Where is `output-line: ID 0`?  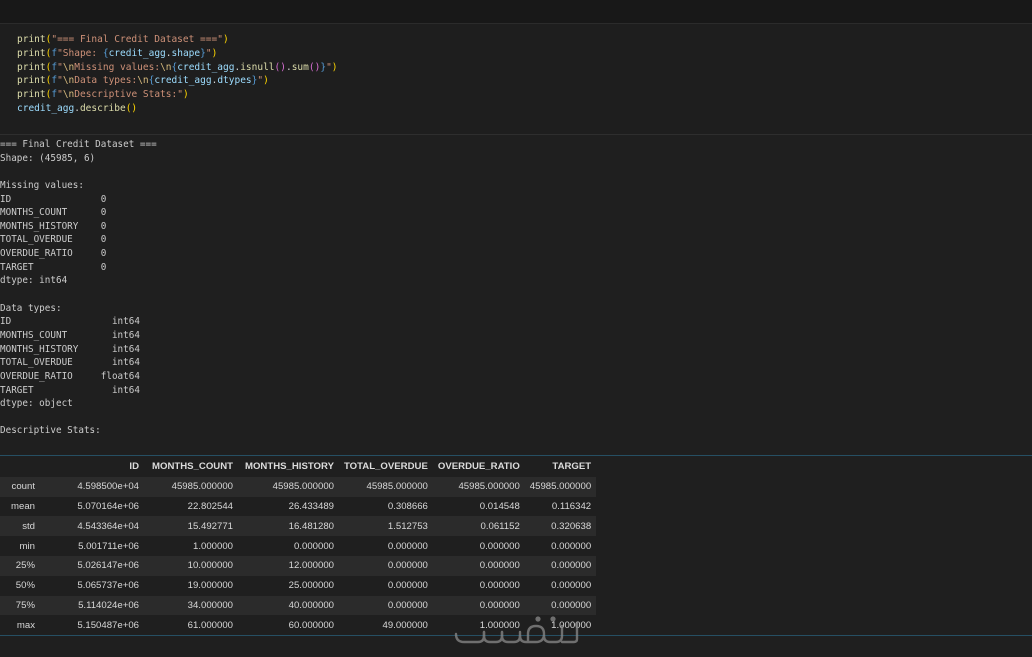
output-line: ID 0 is located at coordinates (53, 199).